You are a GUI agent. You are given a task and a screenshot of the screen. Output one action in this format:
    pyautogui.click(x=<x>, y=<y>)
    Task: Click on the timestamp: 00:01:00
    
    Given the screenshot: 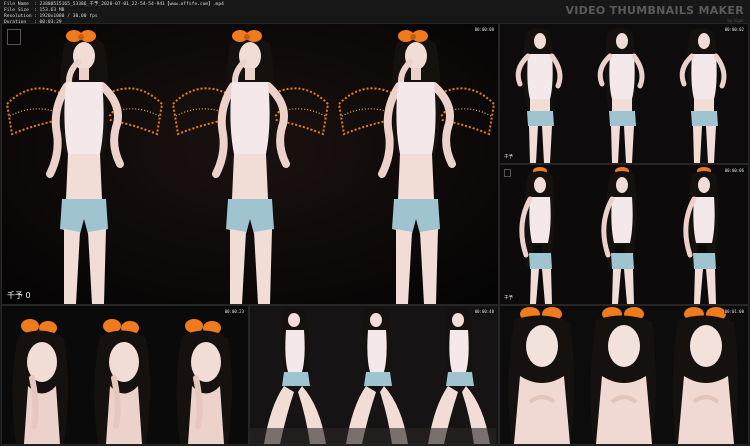 What is the action you would take?
    pyautogui.click(x=734, y=311)
    